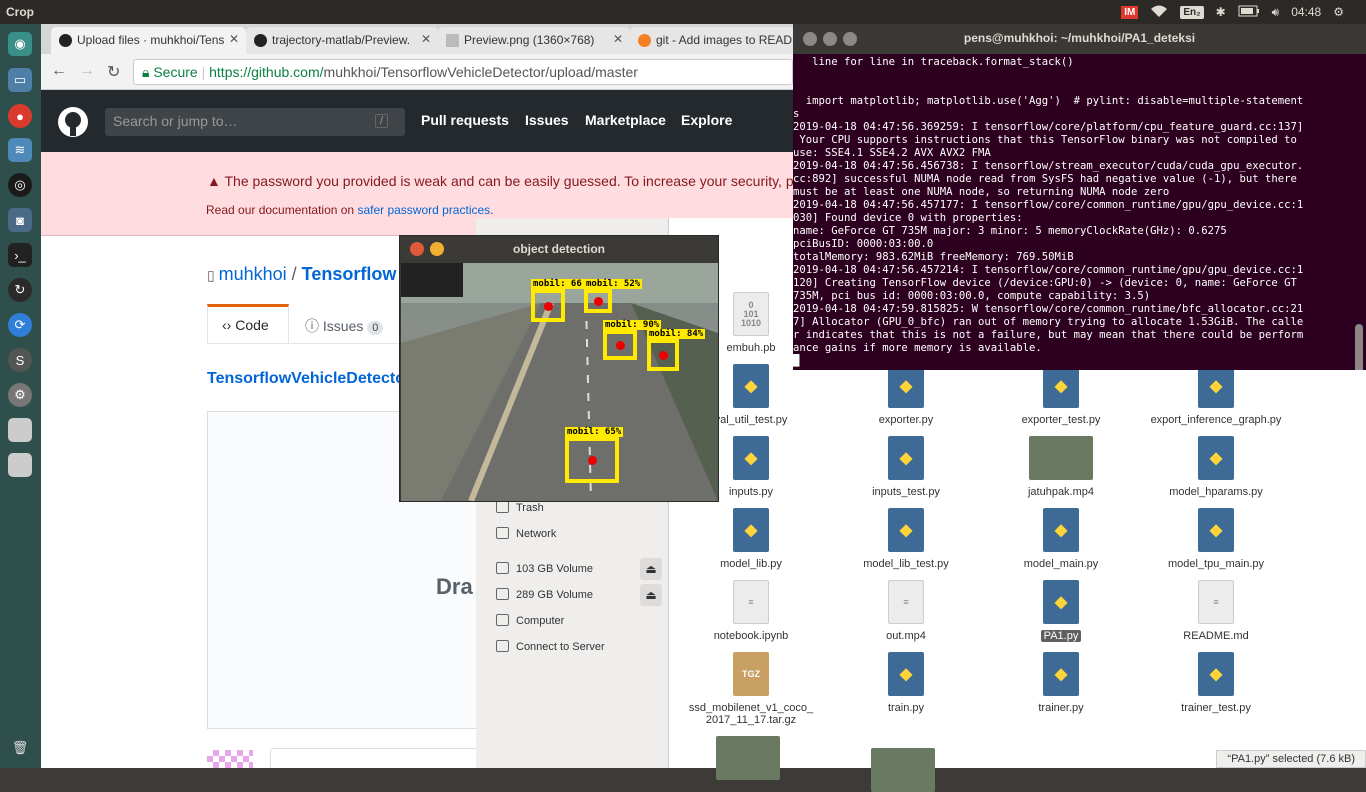 This screenshot has height=792, width=1366. I want to click on file-item: ◆ trainer.py, so click(1061, 683).